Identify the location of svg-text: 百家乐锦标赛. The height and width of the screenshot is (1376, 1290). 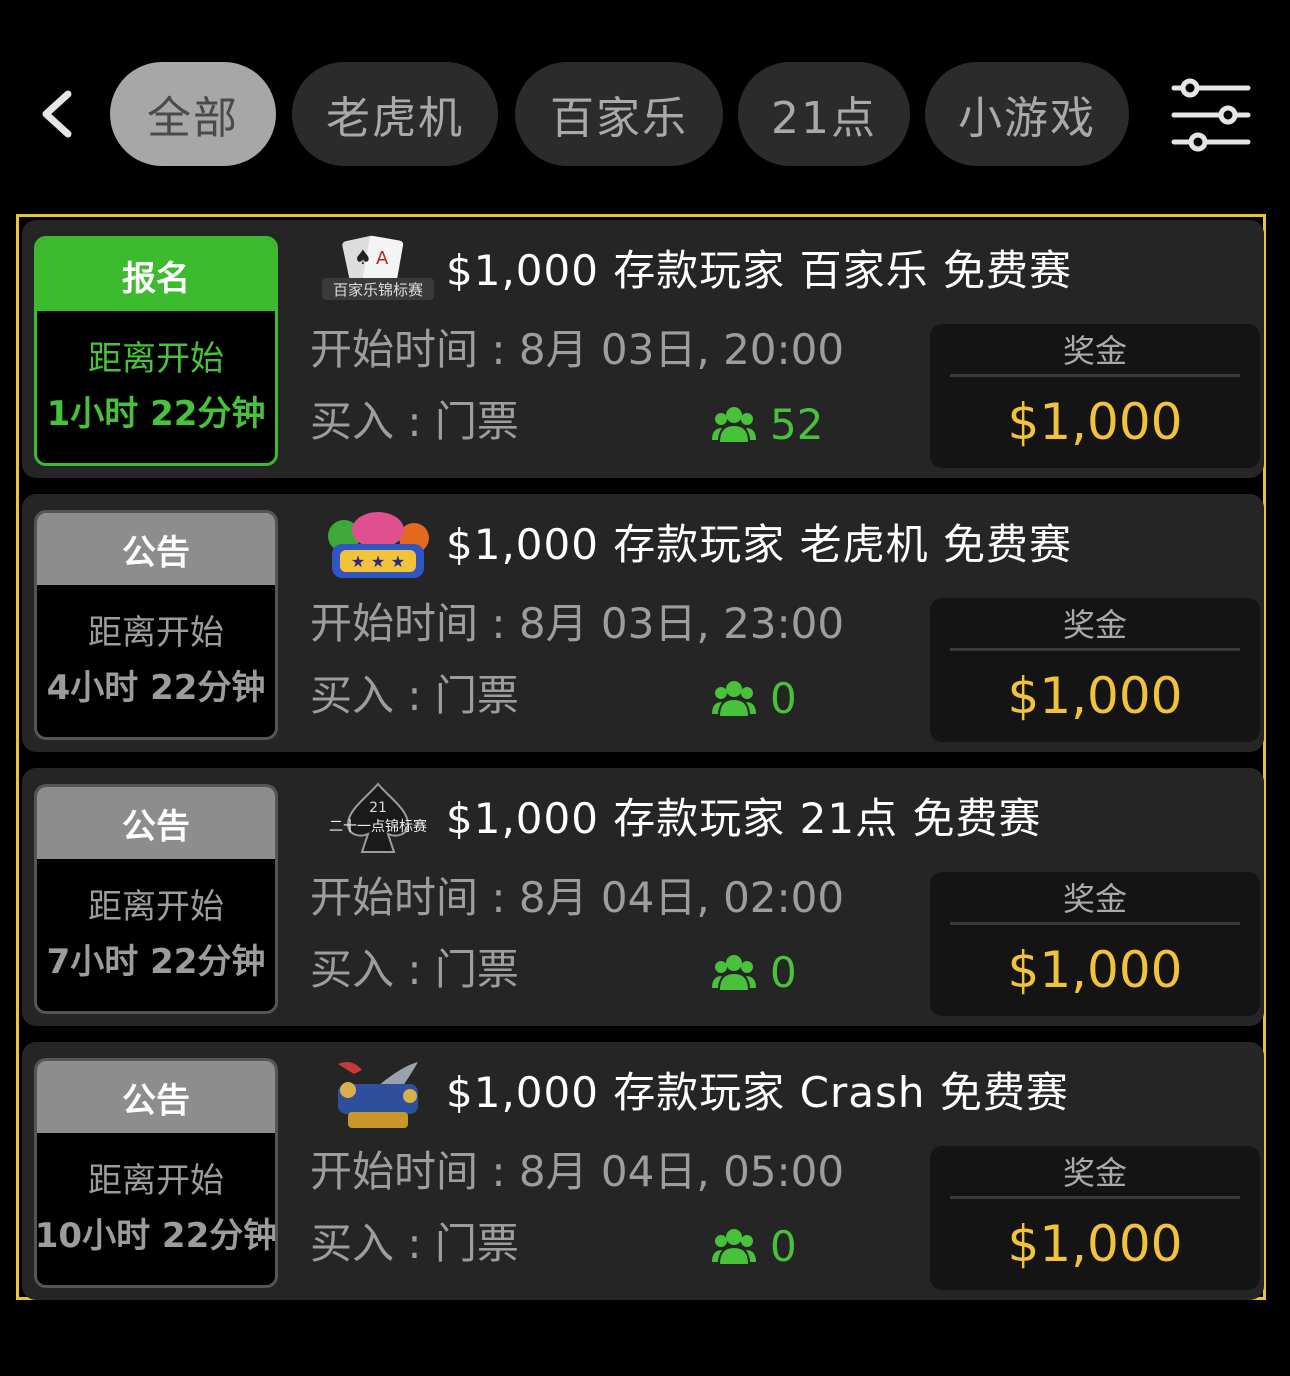
(378, 290).